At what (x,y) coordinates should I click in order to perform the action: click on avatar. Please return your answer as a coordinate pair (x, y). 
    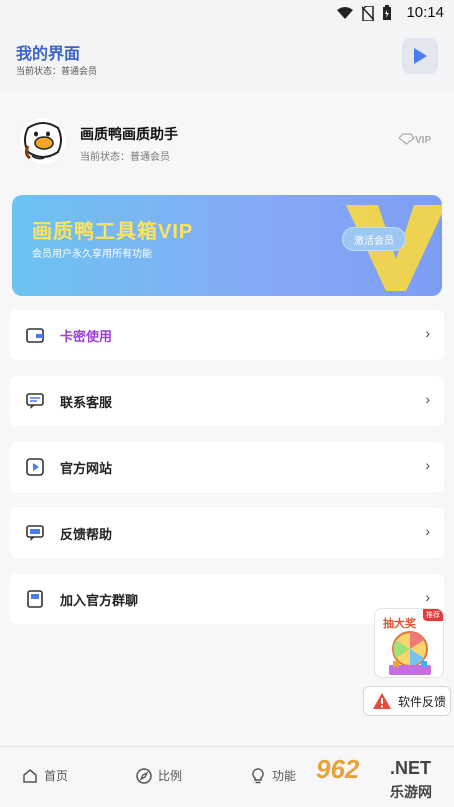
    Looking at the image, I should click on (43, 141).